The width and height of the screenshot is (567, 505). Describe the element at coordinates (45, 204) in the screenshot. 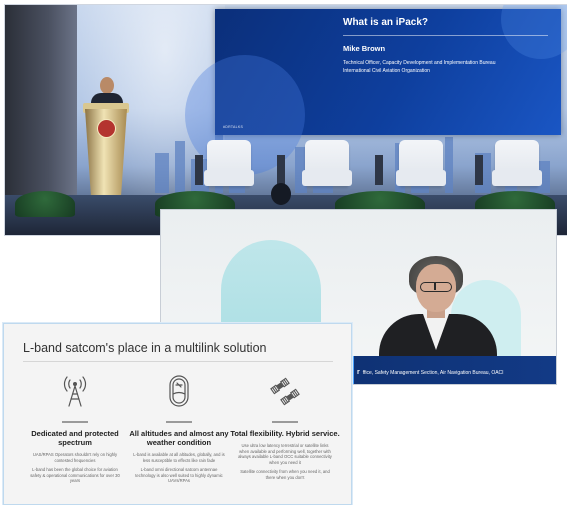

I see `stage-plant` at that location.